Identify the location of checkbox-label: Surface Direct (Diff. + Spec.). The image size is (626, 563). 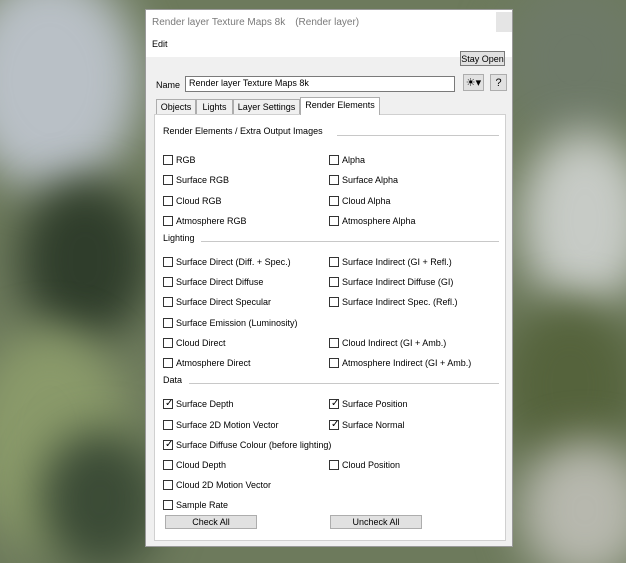
(233, 262).